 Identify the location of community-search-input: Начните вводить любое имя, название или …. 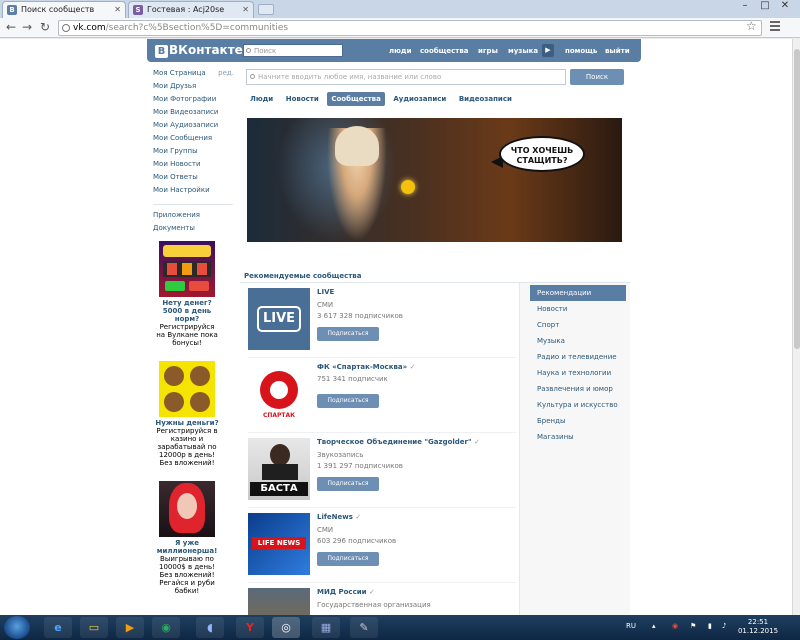
(406, 77).